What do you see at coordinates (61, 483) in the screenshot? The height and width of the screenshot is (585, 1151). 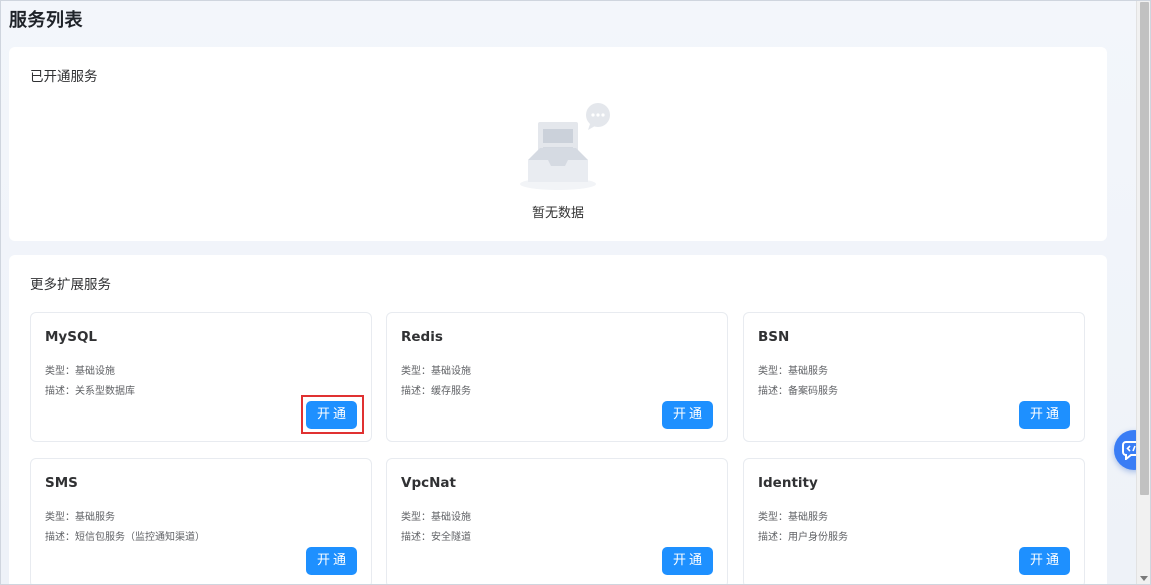 I see `service-name: SMS` at bounding box center [61, 483].